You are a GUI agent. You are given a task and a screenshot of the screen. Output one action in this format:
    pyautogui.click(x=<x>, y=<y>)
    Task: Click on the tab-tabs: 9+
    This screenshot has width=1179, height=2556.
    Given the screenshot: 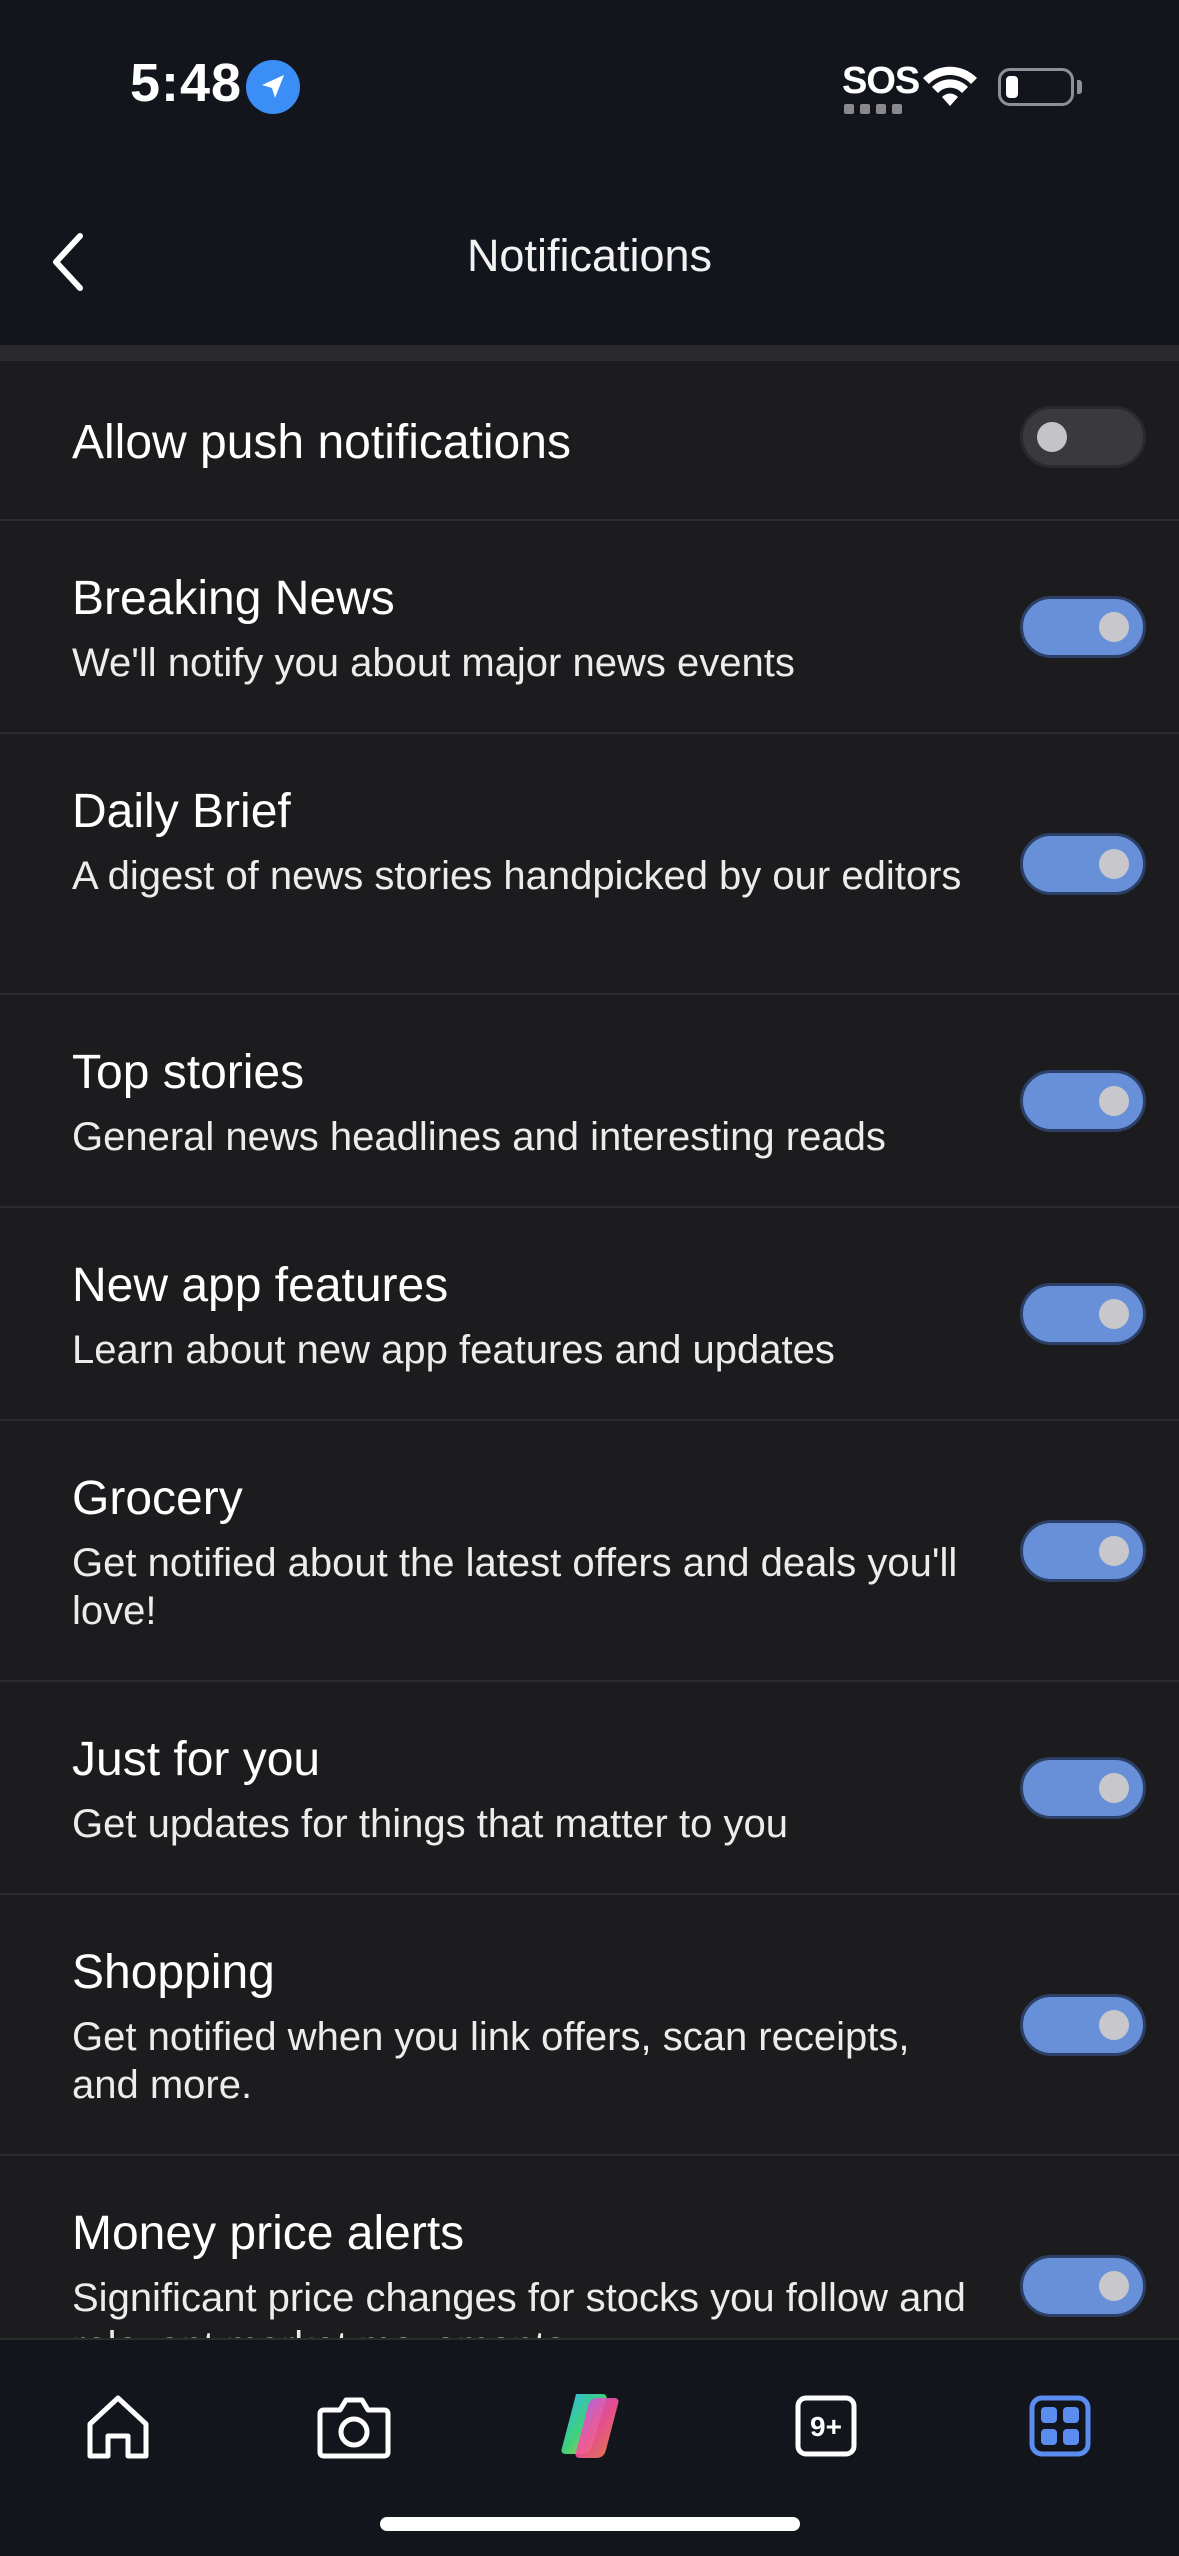 What is the action you would take?
    pyautogui.click(x=826, y=2426)
    